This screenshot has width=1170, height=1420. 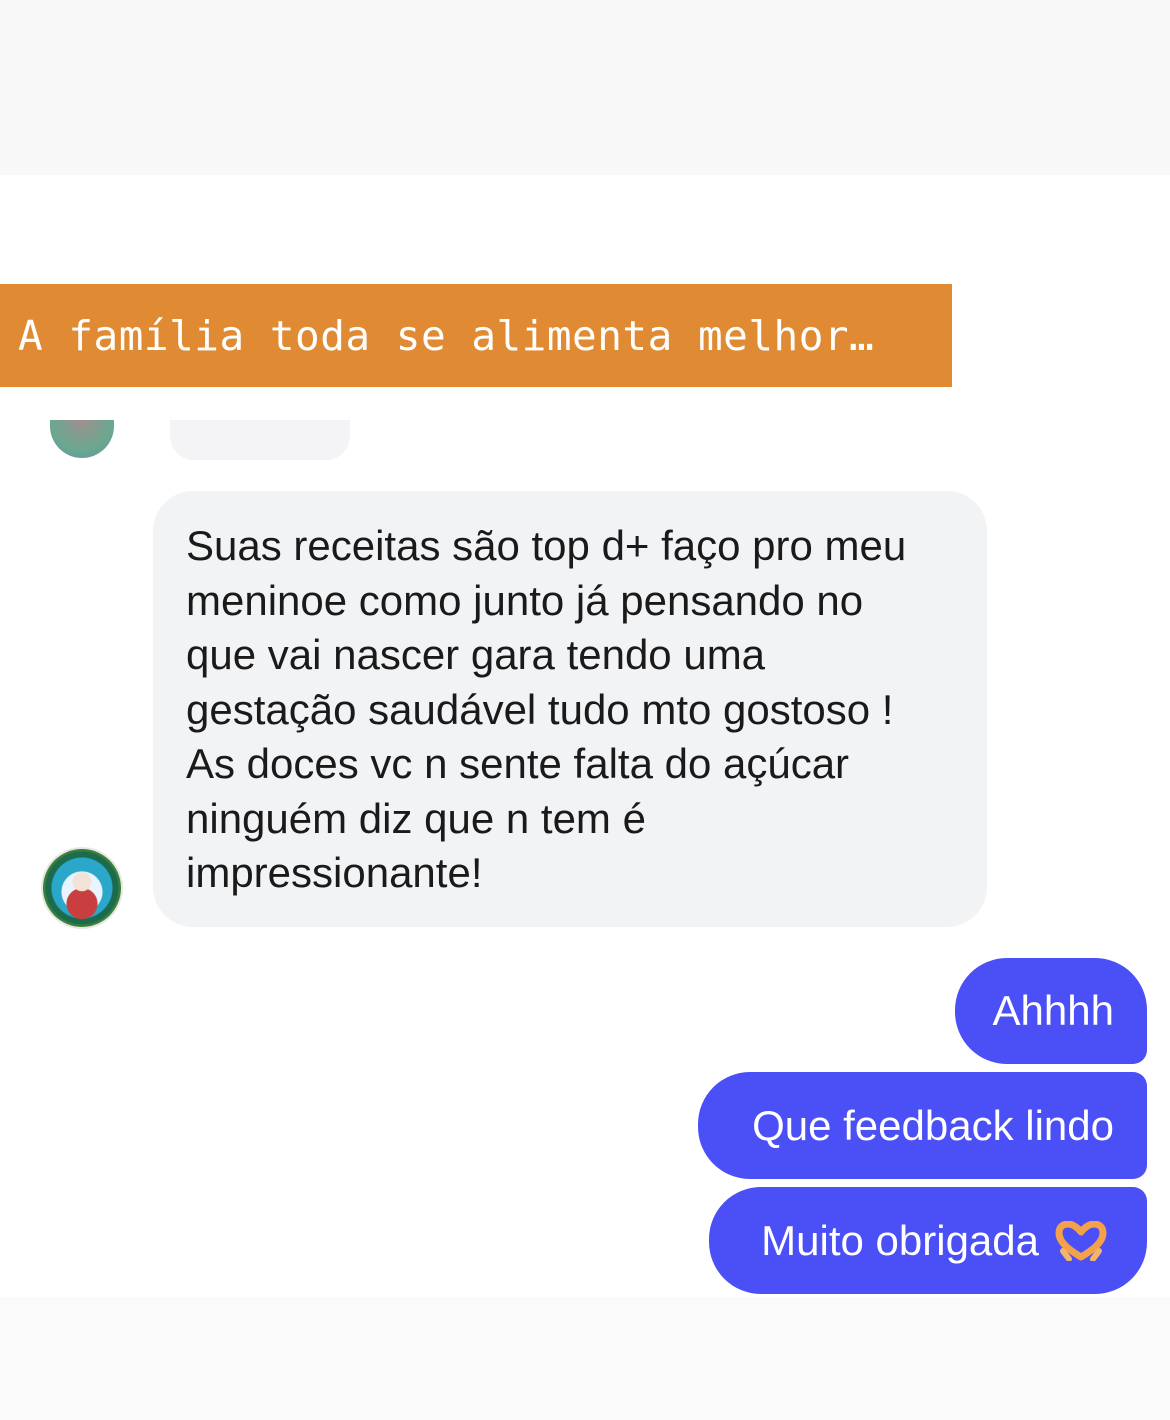 I want to click on outgoing-message-text: Muito obrigada, so click(x=900, y=1240).